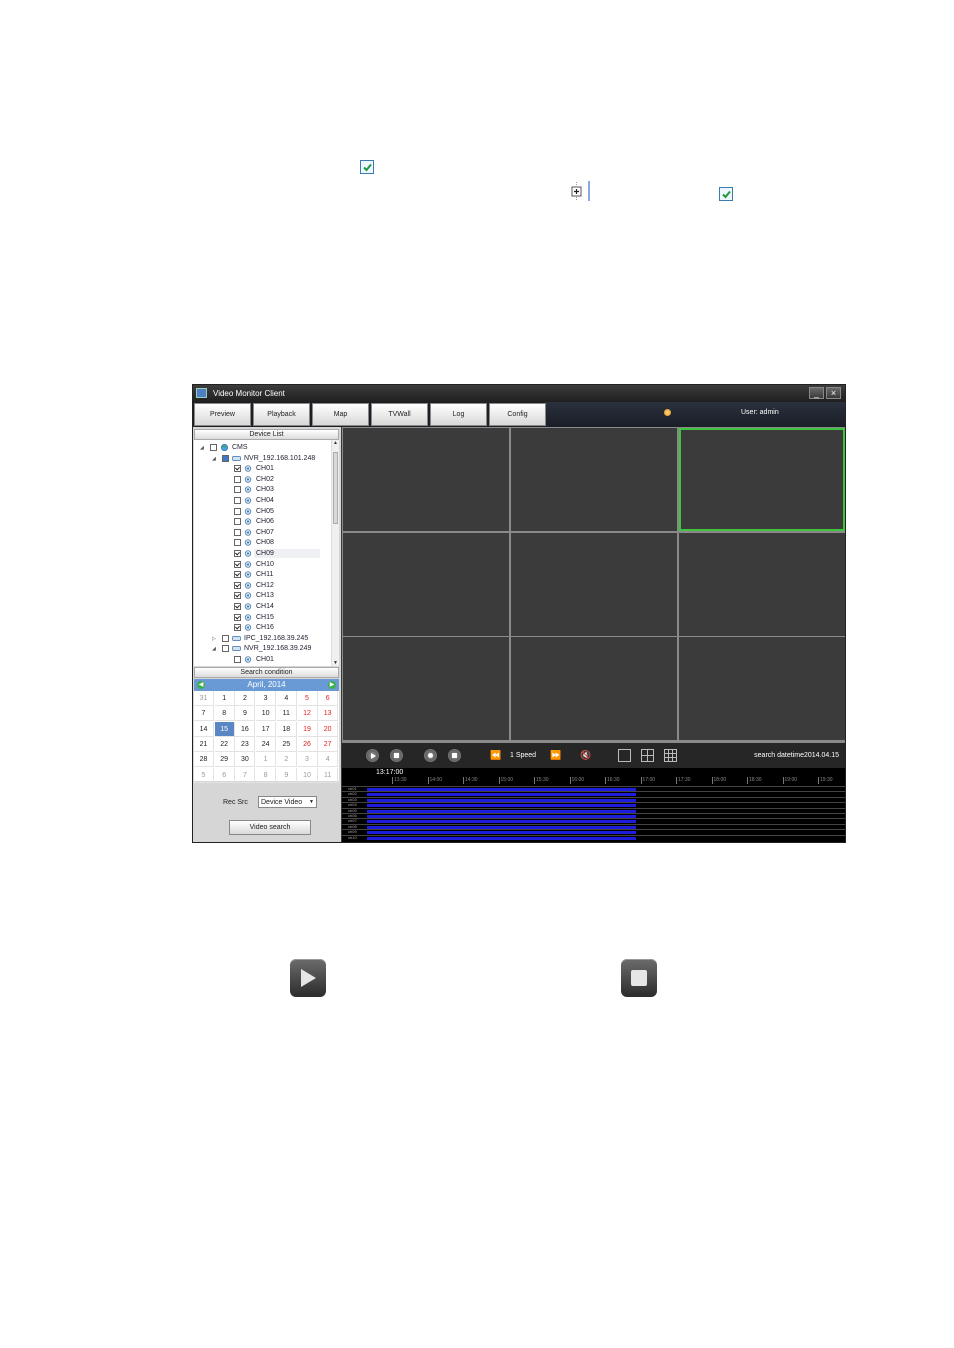 The height and width of the screenshot is (1348, 954). What do you see at coordinates (204, 760) in the screenshot?
I see `calendar-day: 28` at bounding box center [204, 760].